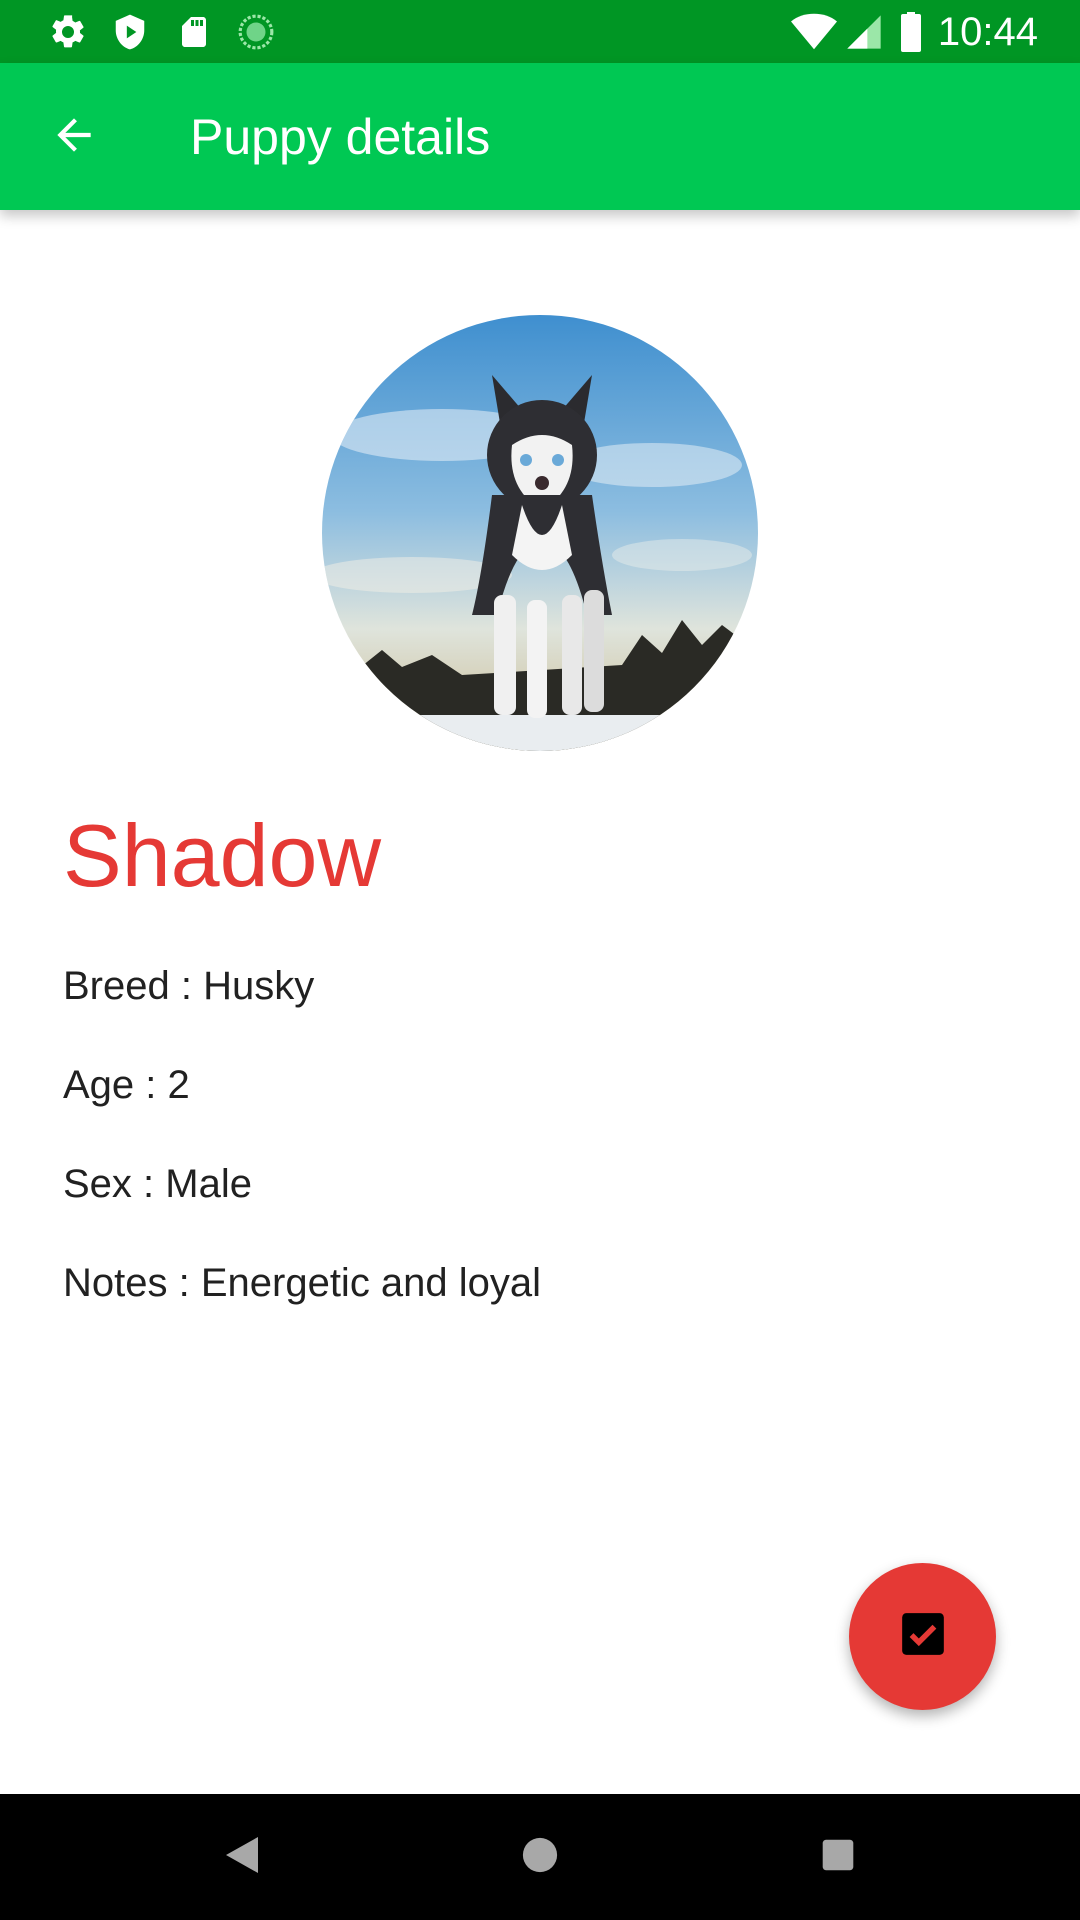 This screenshot has width=1080, height=1920. I want to click on puppy-photo, so click(540, 533).